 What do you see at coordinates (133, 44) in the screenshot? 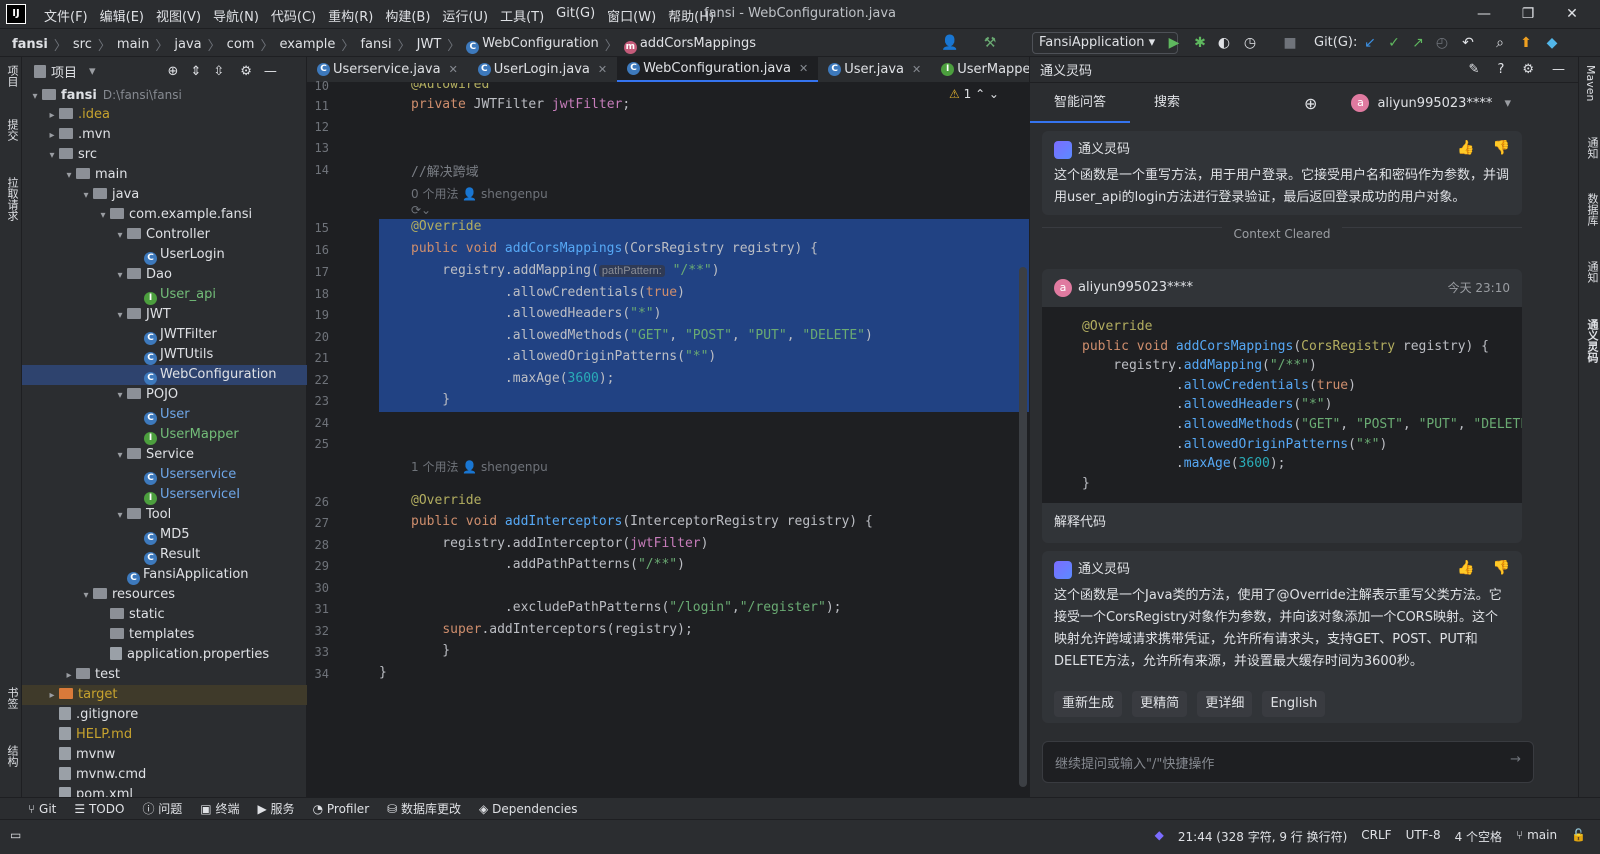
I see `crumb-main: main` at bounding box center [133, 44].